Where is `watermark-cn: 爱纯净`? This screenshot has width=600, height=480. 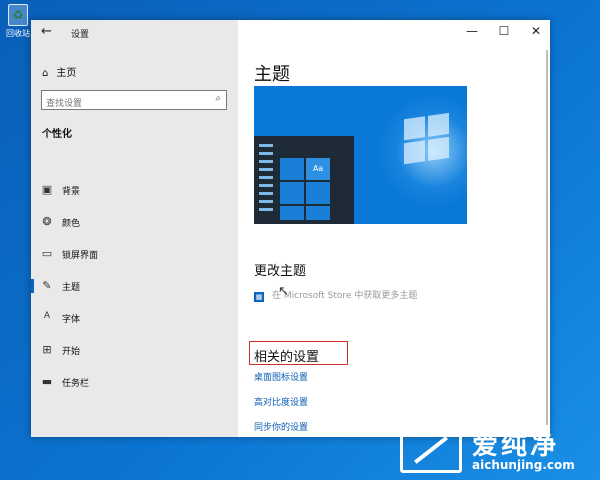
watermark-cn: 爱纯净 is located at coordinates (516, 446).